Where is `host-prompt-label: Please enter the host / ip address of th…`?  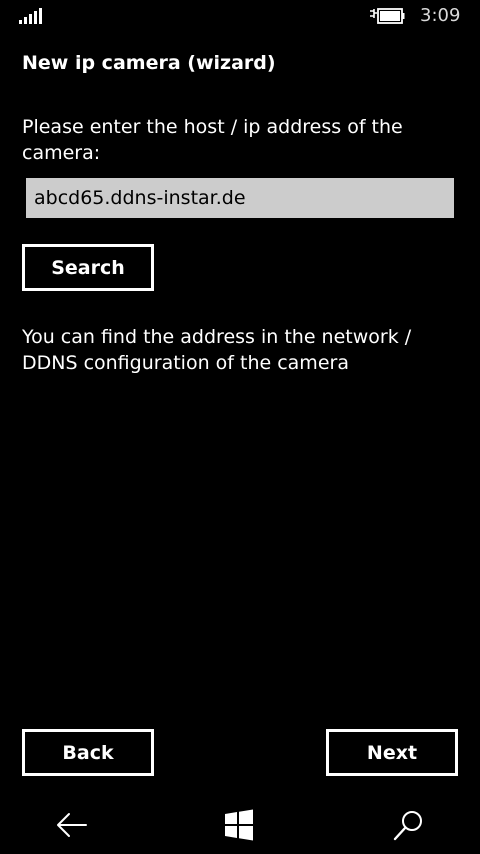 host-prompt-label: Please enter the host / ip address of th… is located at coordinates (212, 140).